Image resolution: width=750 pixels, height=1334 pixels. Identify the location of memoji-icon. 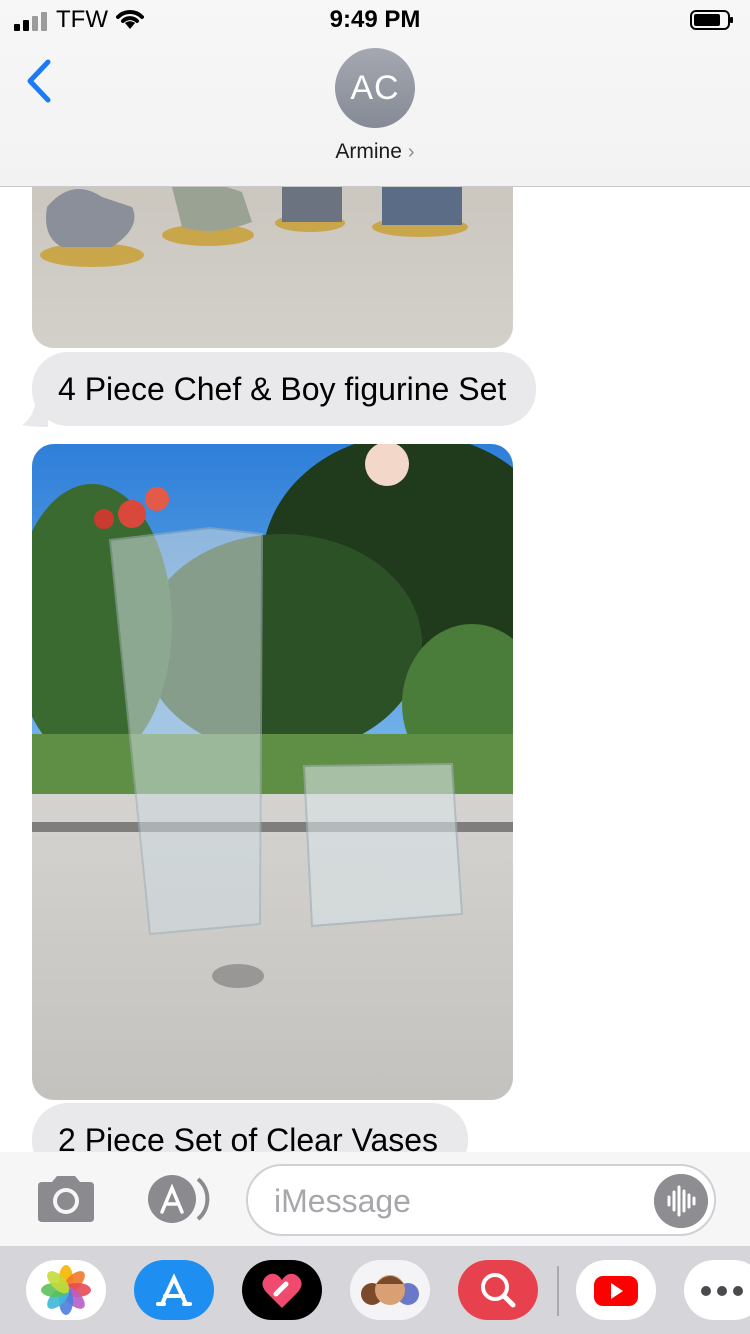
(390, 1290).